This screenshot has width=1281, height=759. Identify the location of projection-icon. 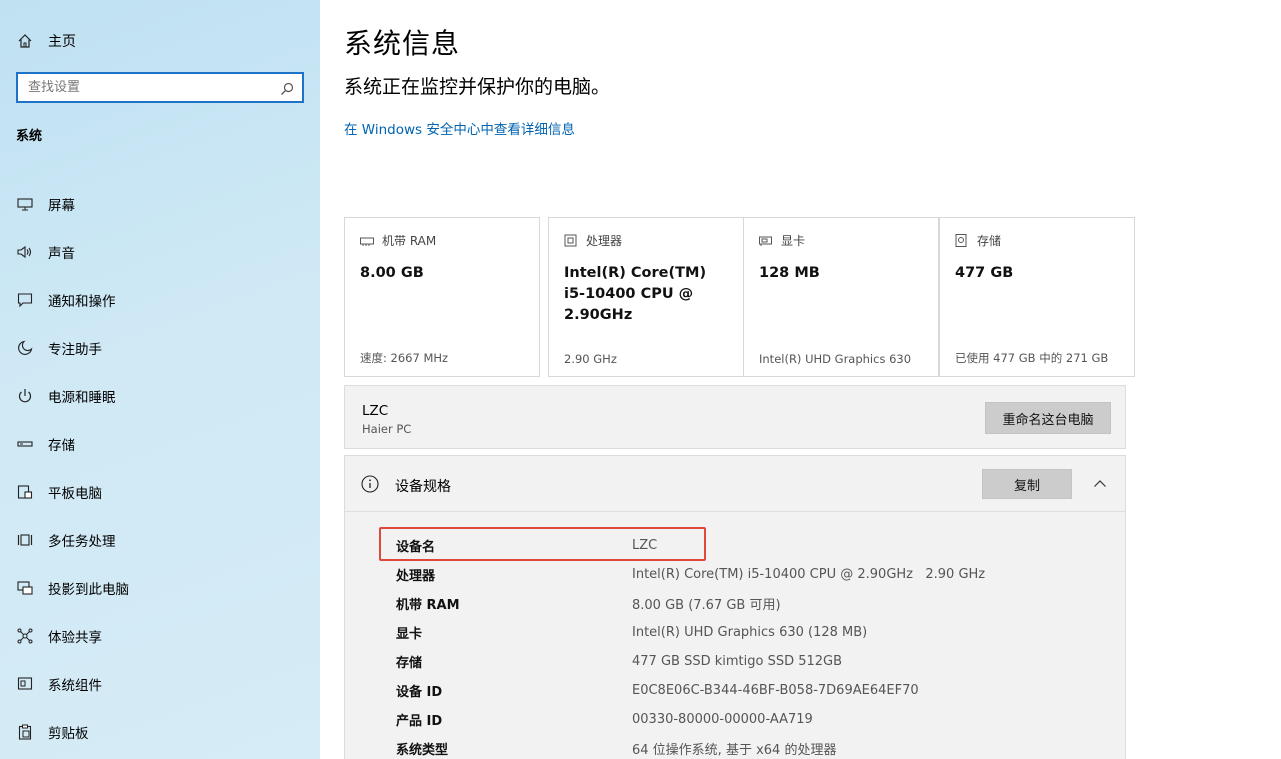
(25, 588).